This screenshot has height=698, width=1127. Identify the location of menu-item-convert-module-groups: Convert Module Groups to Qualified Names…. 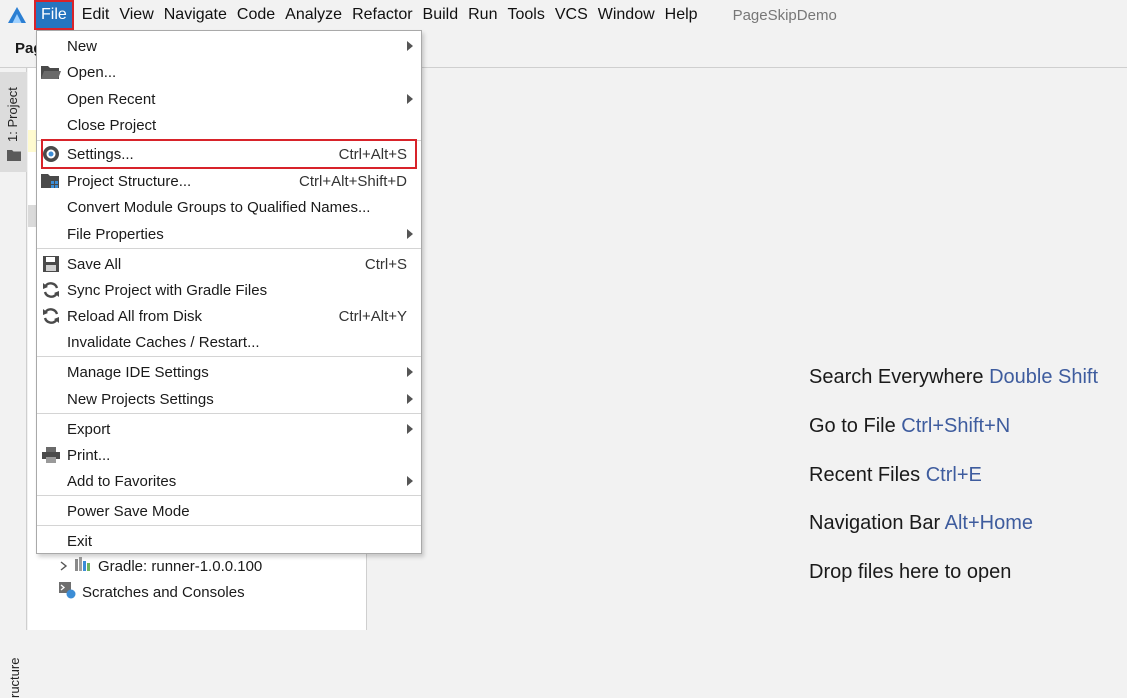
(229, 207).